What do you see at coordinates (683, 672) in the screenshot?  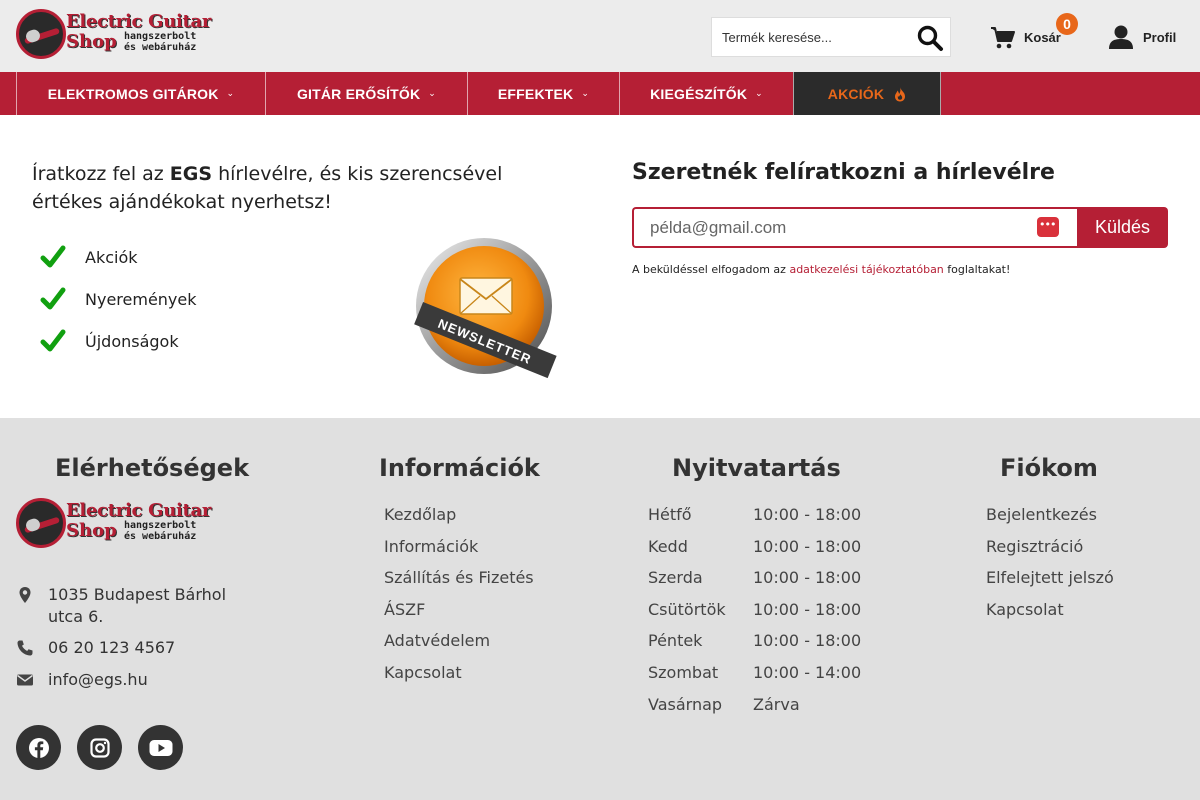 I see `hours-day: Szombat` at bounding box center [683, 672].